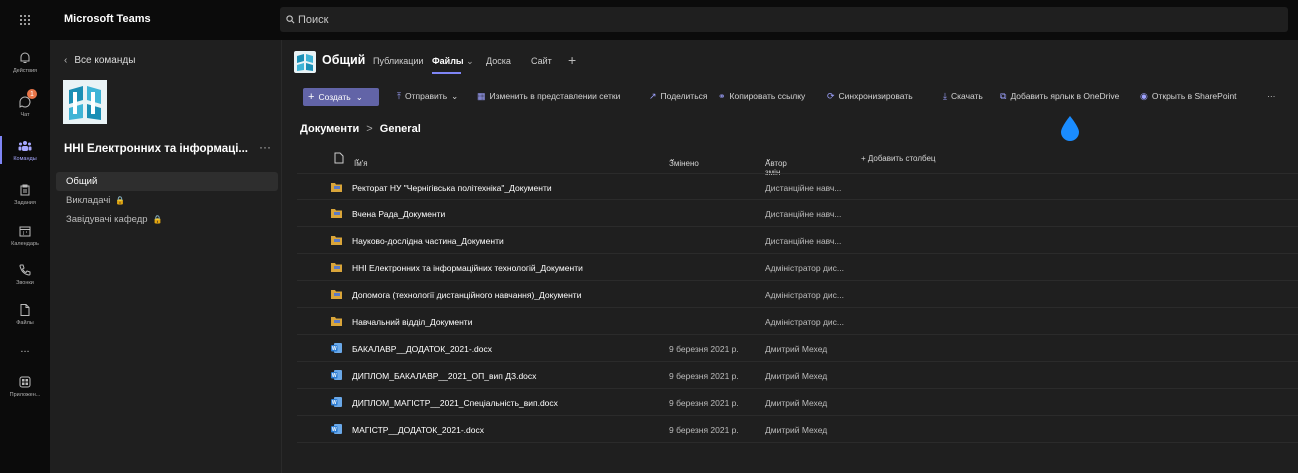 The image size is (1298, 473). What do you see at coordinates (418, 430) in the screenshot?
I see `file-name: МАГІСТР__ДОДАТОК_2021-.docx` at bounding box center [418, 430].